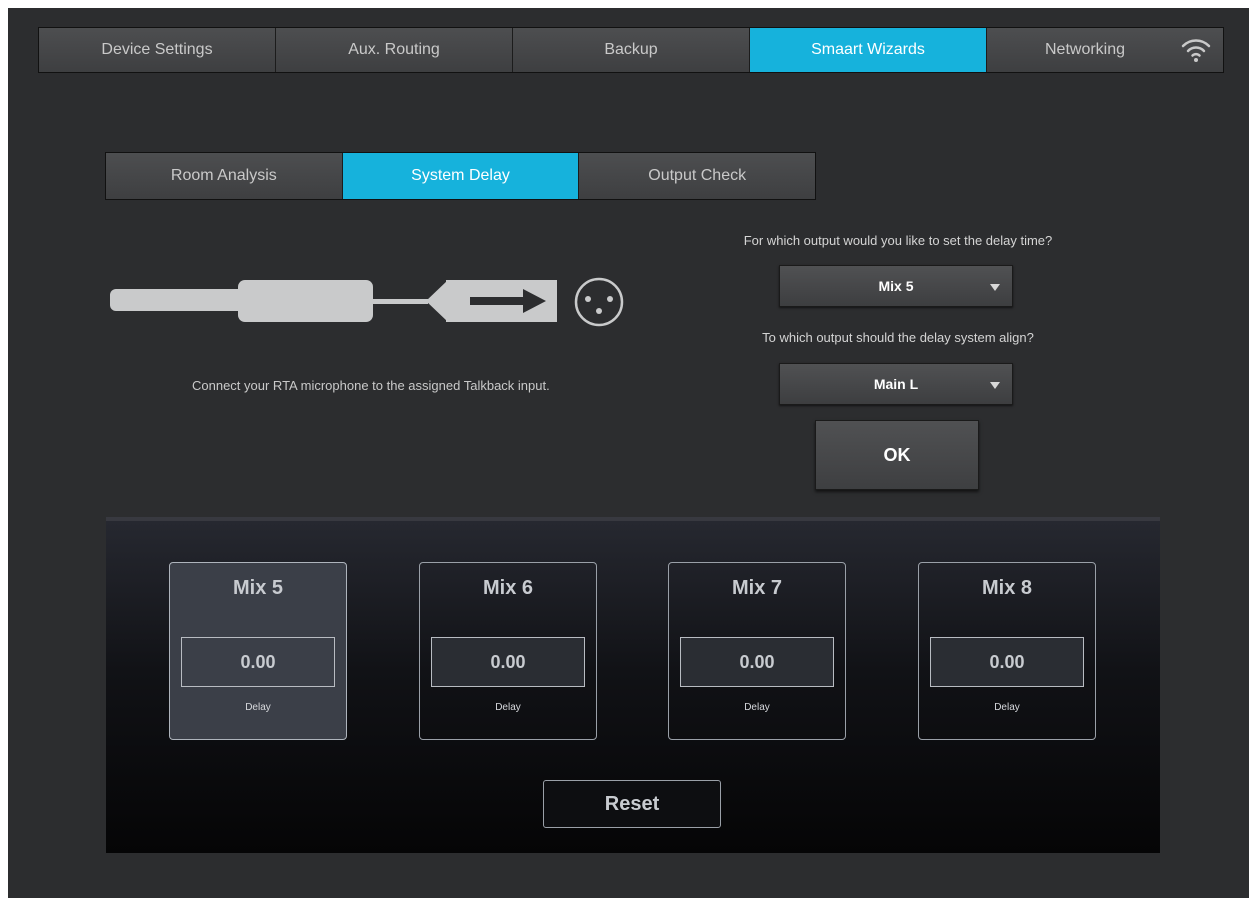 This screenshot has height=898, width=1249. I want to click on mix-name: Mix 7, so click(757, 588).